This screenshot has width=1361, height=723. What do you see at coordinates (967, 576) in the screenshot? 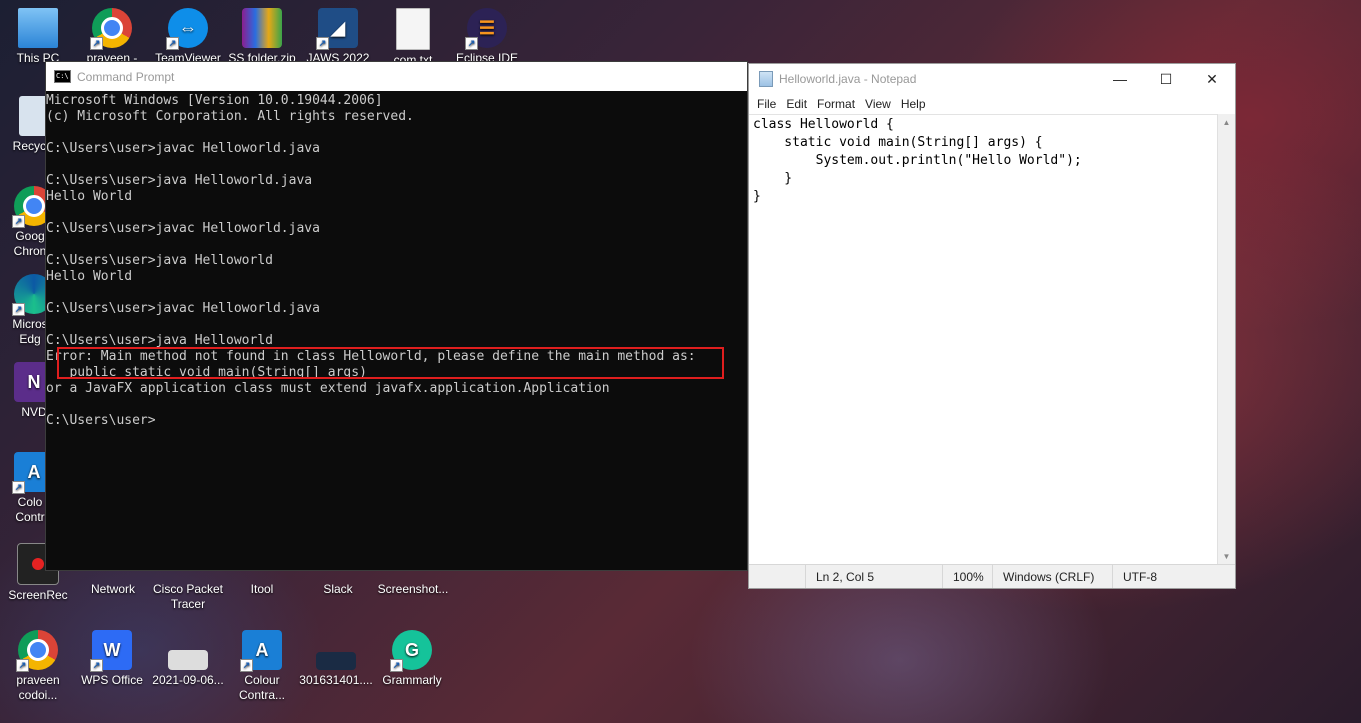
I see `status-zoom: 100%` at bounding box center [967, 576].